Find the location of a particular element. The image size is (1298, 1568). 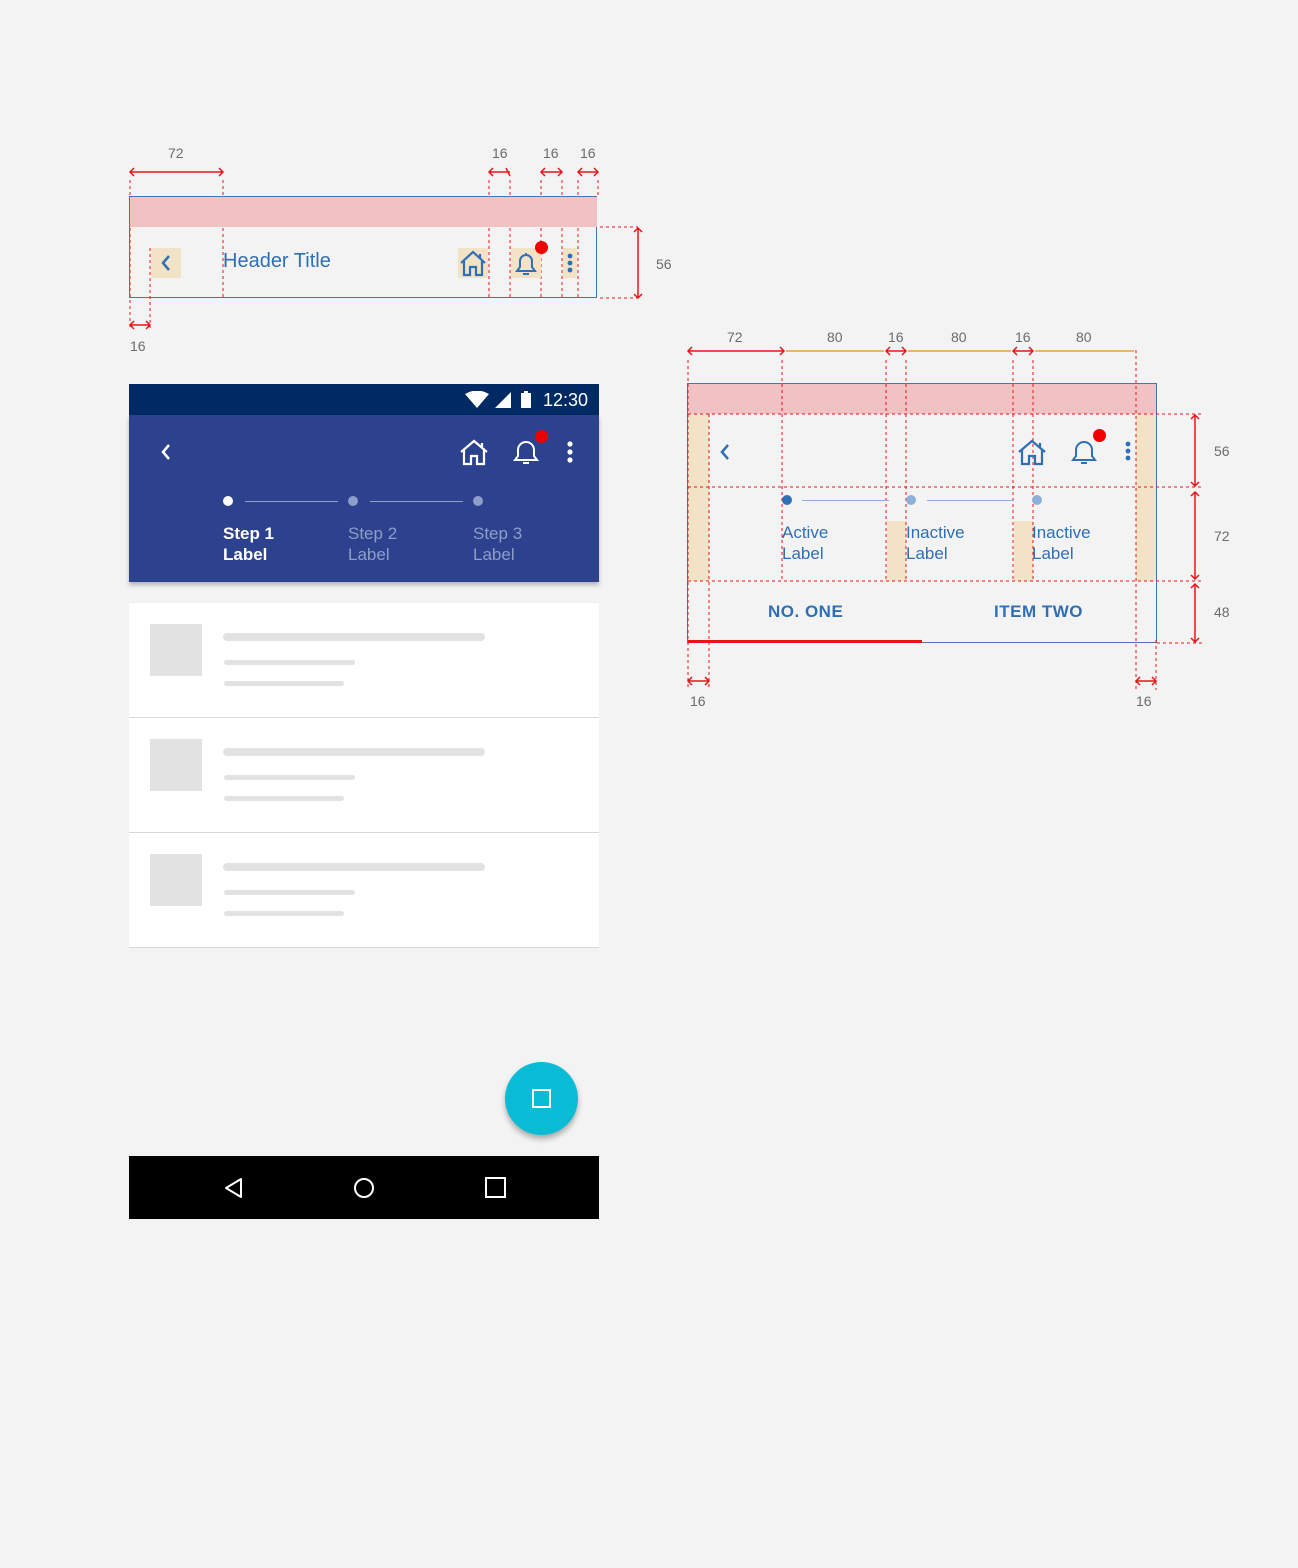

step-1: Step 1 Label is located at coordinates (248, 544).